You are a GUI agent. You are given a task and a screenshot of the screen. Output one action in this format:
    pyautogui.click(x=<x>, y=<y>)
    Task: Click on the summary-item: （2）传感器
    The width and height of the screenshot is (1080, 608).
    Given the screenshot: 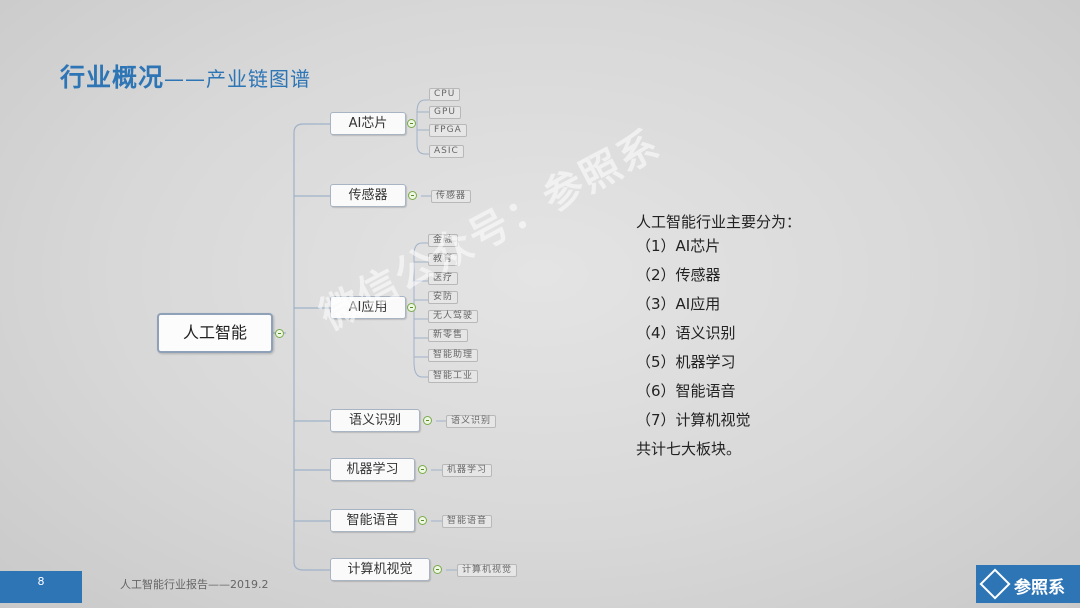 What is the action you would take?
    pyautogui.click(x=678, y=275)
    